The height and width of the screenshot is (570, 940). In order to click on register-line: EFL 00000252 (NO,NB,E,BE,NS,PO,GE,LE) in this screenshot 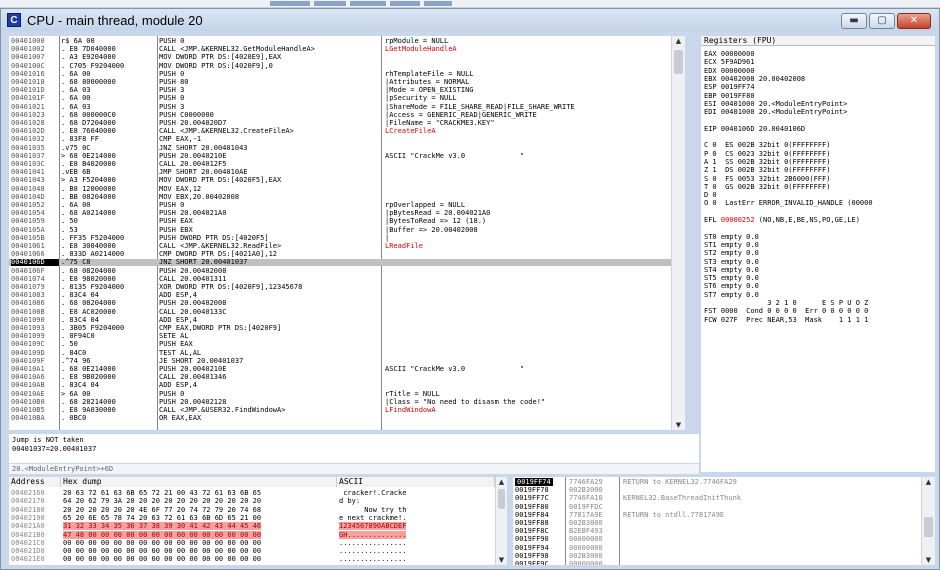, I will do `click(782, 220)`.